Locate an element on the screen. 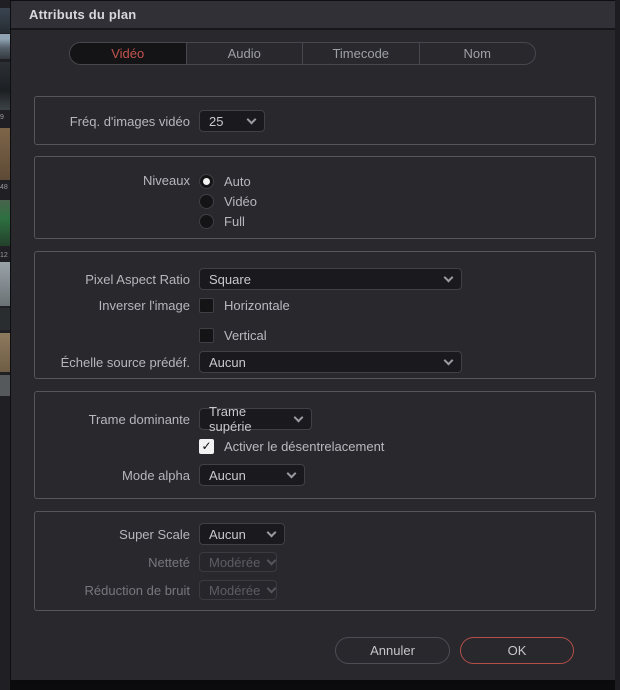 The image size is (620, 690). deinterlace-label: Activer le désentrelacement is located at coordinates (304, 446).